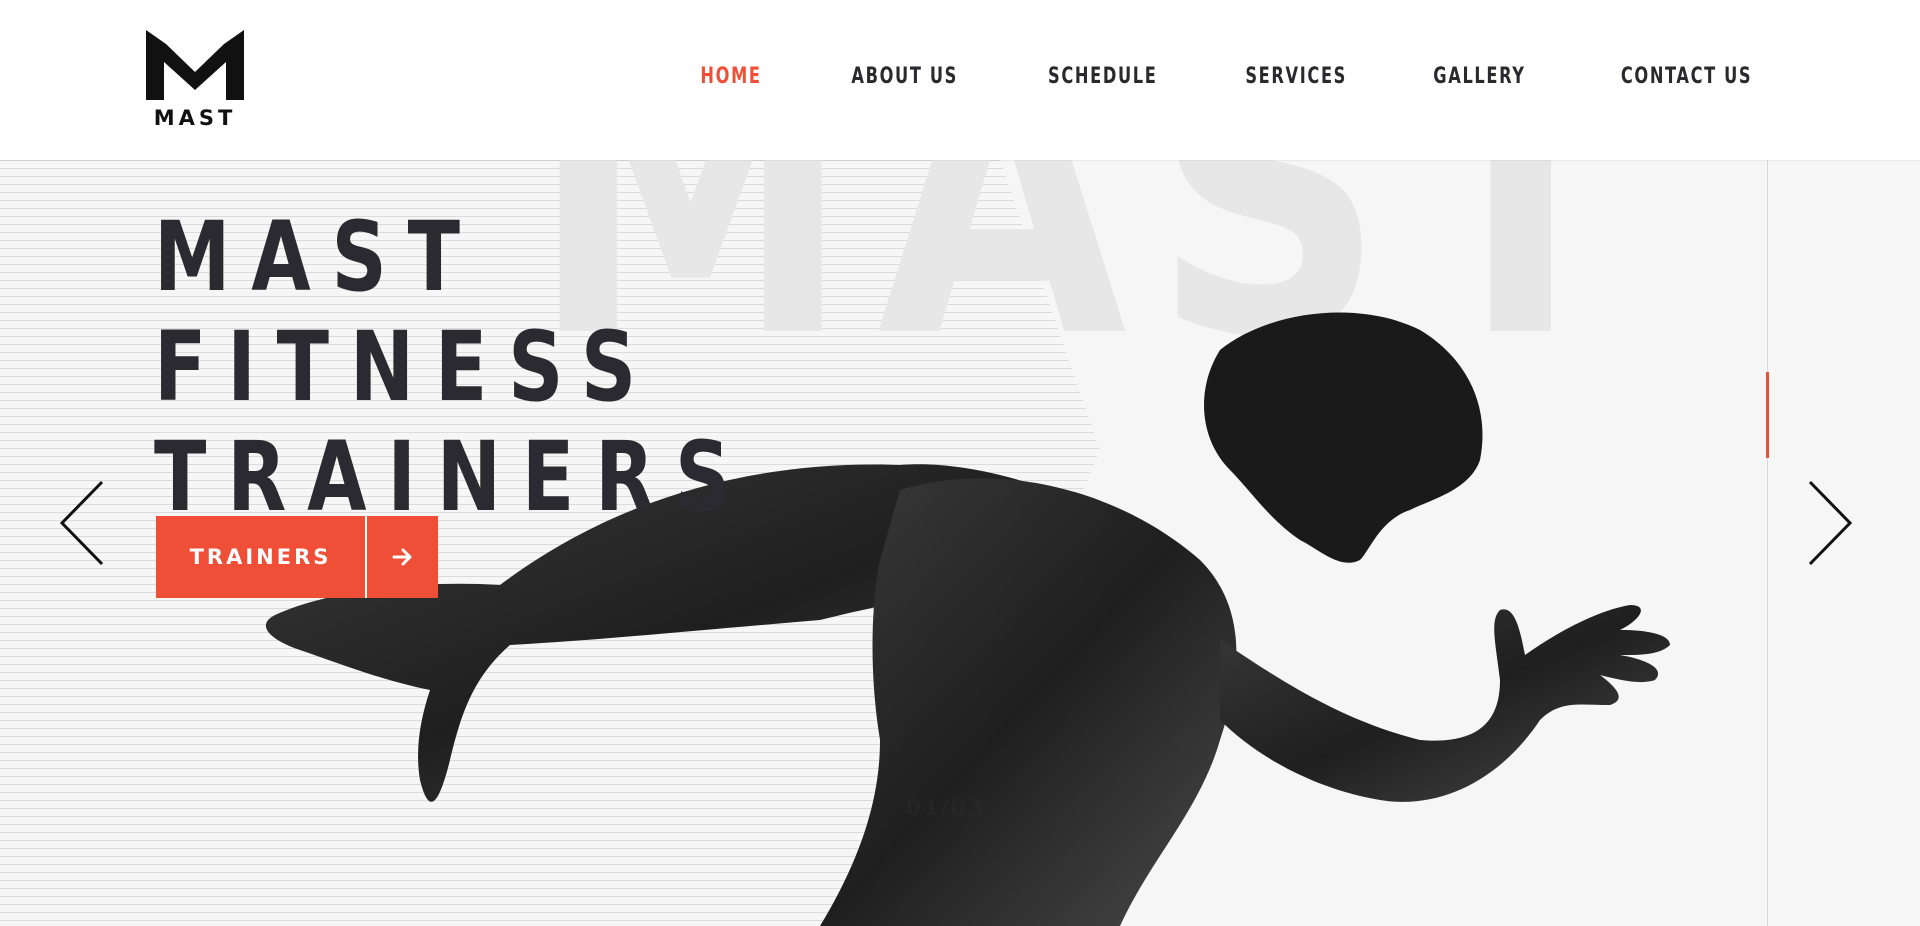 This screenshot has height=926, width=1920. Describe the element at coordinates (1686, 76) in the screenshot. I see `nav-item-contact-us: CONTACT US` at that location.